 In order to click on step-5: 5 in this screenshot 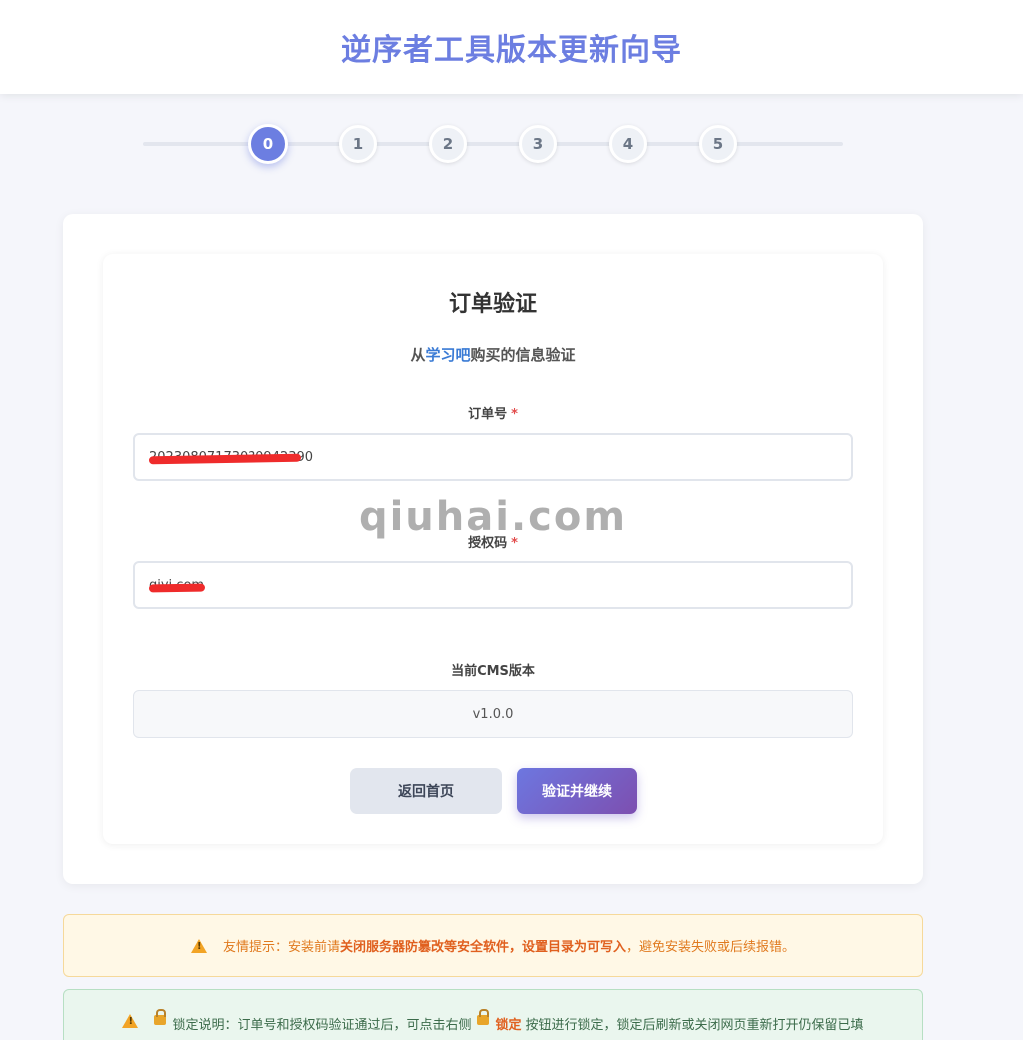, I will do `click(718, 144)`.